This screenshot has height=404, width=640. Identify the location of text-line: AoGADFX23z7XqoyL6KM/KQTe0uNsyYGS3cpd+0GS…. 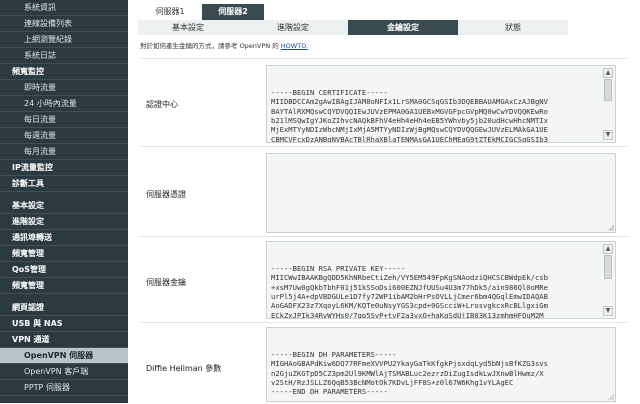
(409, 306).